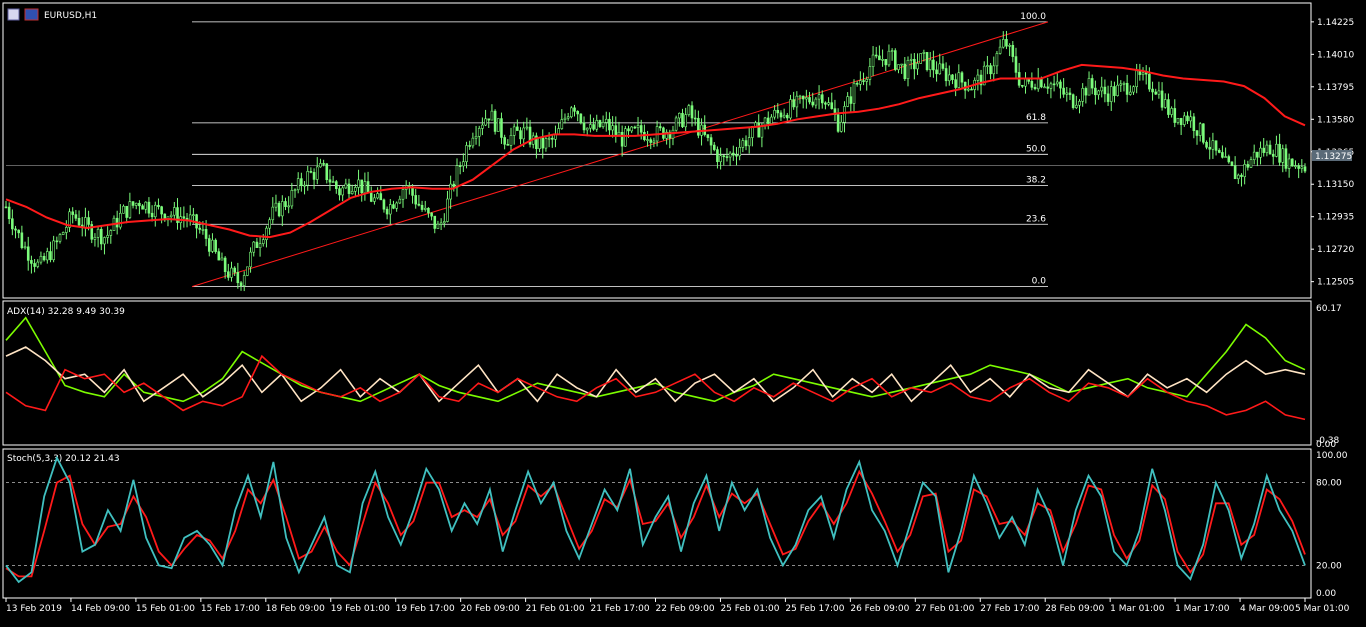  I want to click on fib-level-label: 61.8, so click(1036, 118).